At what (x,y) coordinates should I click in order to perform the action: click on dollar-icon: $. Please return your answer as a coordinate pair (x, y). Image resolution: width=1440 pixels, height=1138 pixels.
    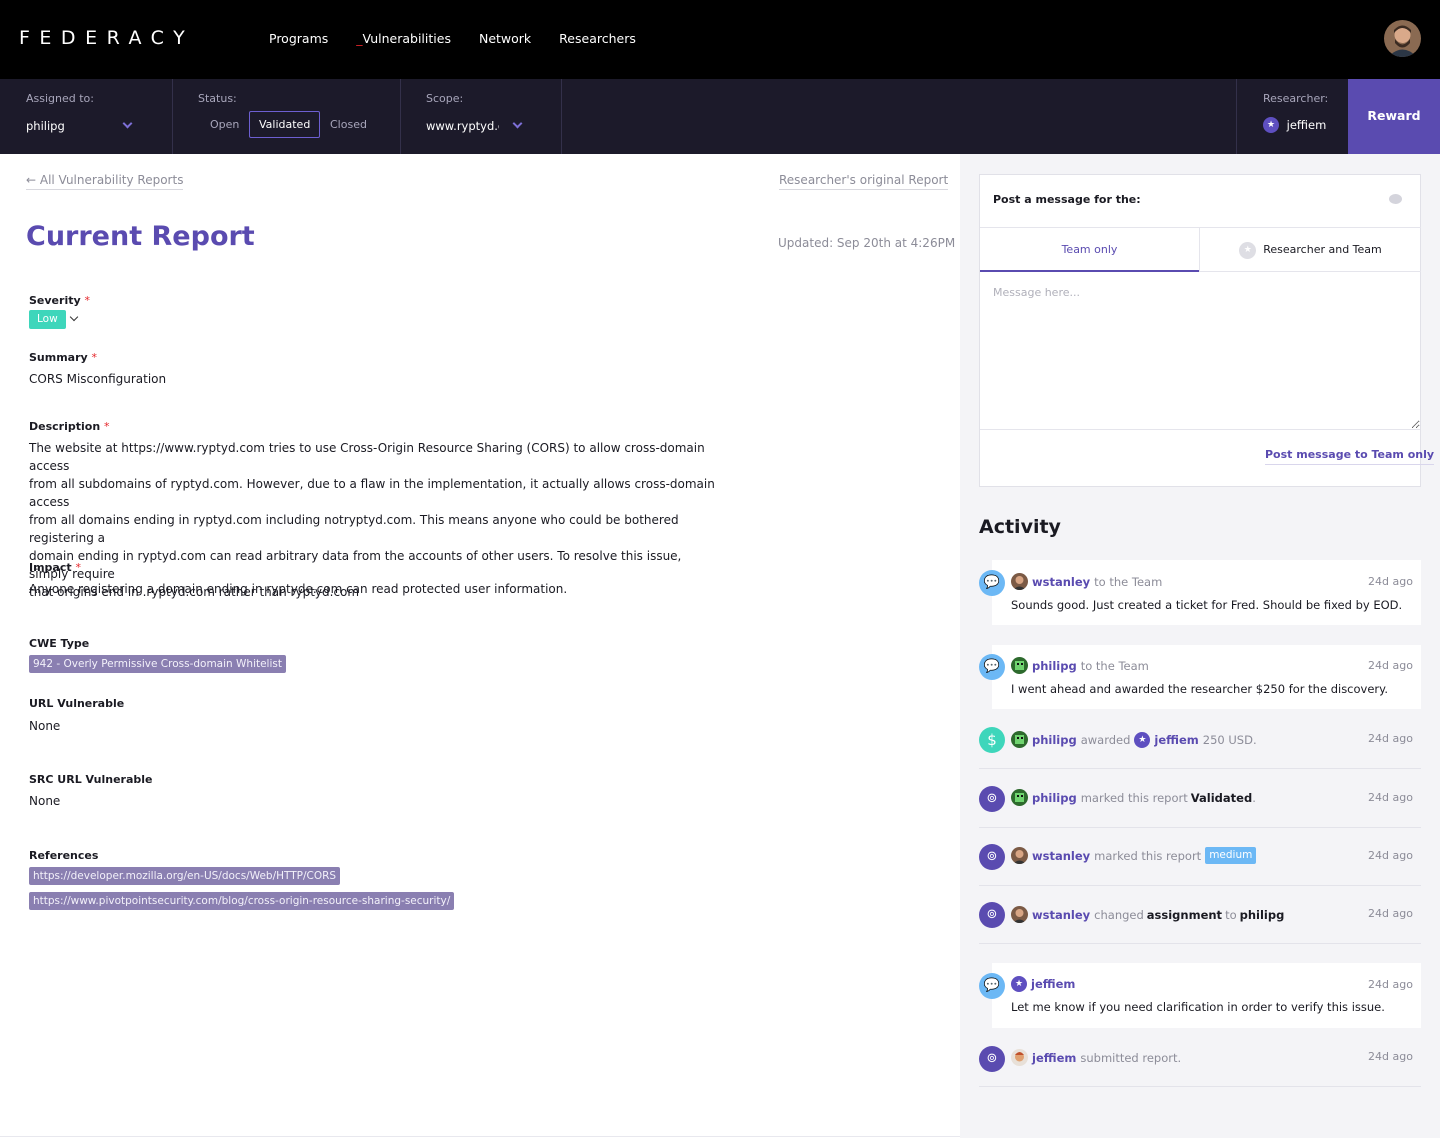
    Looking at the image, I should click on (992, 740).